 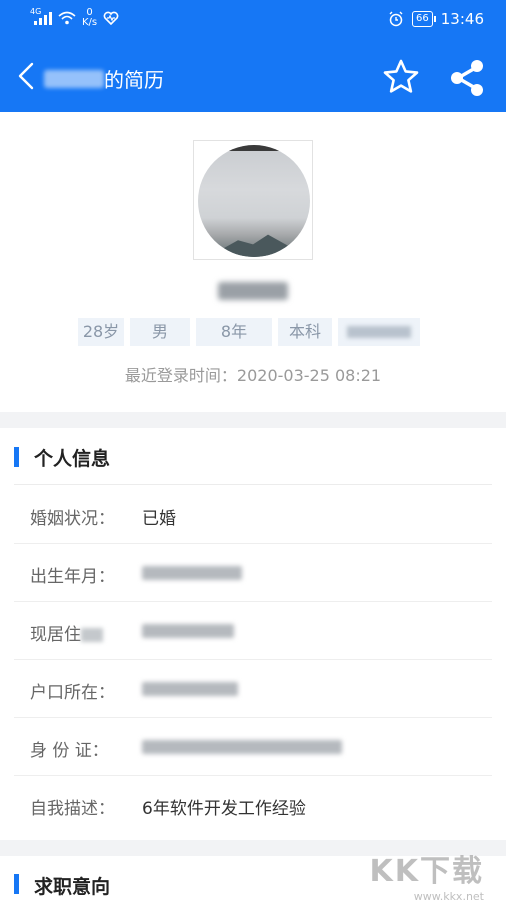 What do you see at coordinates (69, 751) in the screenshot?
I see `row-label: 身 份 证：` at bounding box center [69, 751].